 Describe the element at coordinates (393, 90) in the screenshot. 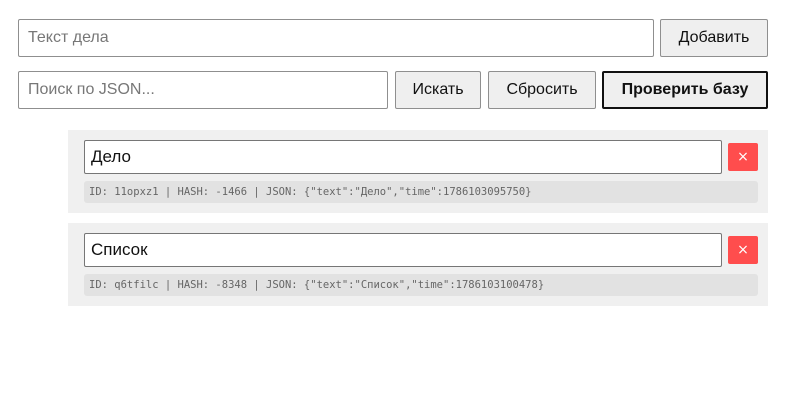

I see `search-form: Искать Сбросить Проверить базу` at that location.